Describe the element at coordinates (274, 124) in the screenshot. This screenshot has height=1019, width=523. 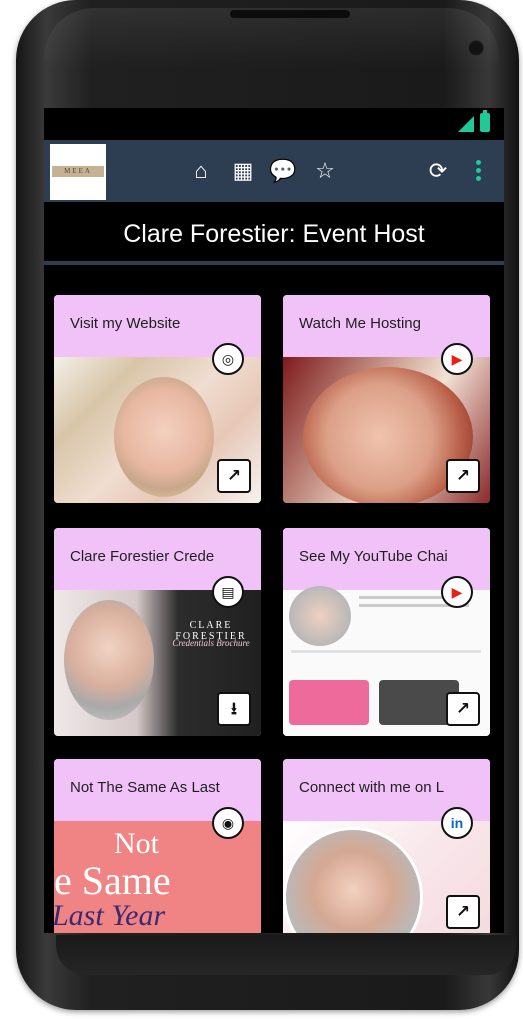
I see `status-bar` at that location.